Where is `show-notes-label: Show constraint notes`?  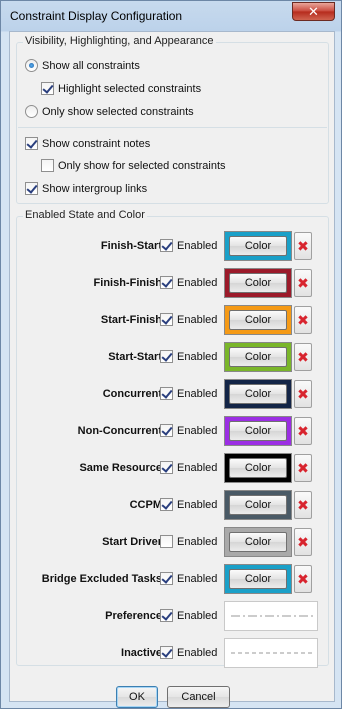
show-notes-label: Show constraint notes is located at coordinates (96, 143).